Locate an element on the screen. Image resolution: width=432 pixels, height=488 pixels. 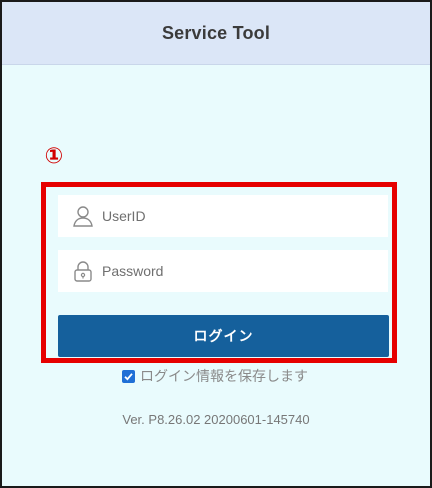
remember-label: ログイン情報を保存します is located at coordinates (224, 376).